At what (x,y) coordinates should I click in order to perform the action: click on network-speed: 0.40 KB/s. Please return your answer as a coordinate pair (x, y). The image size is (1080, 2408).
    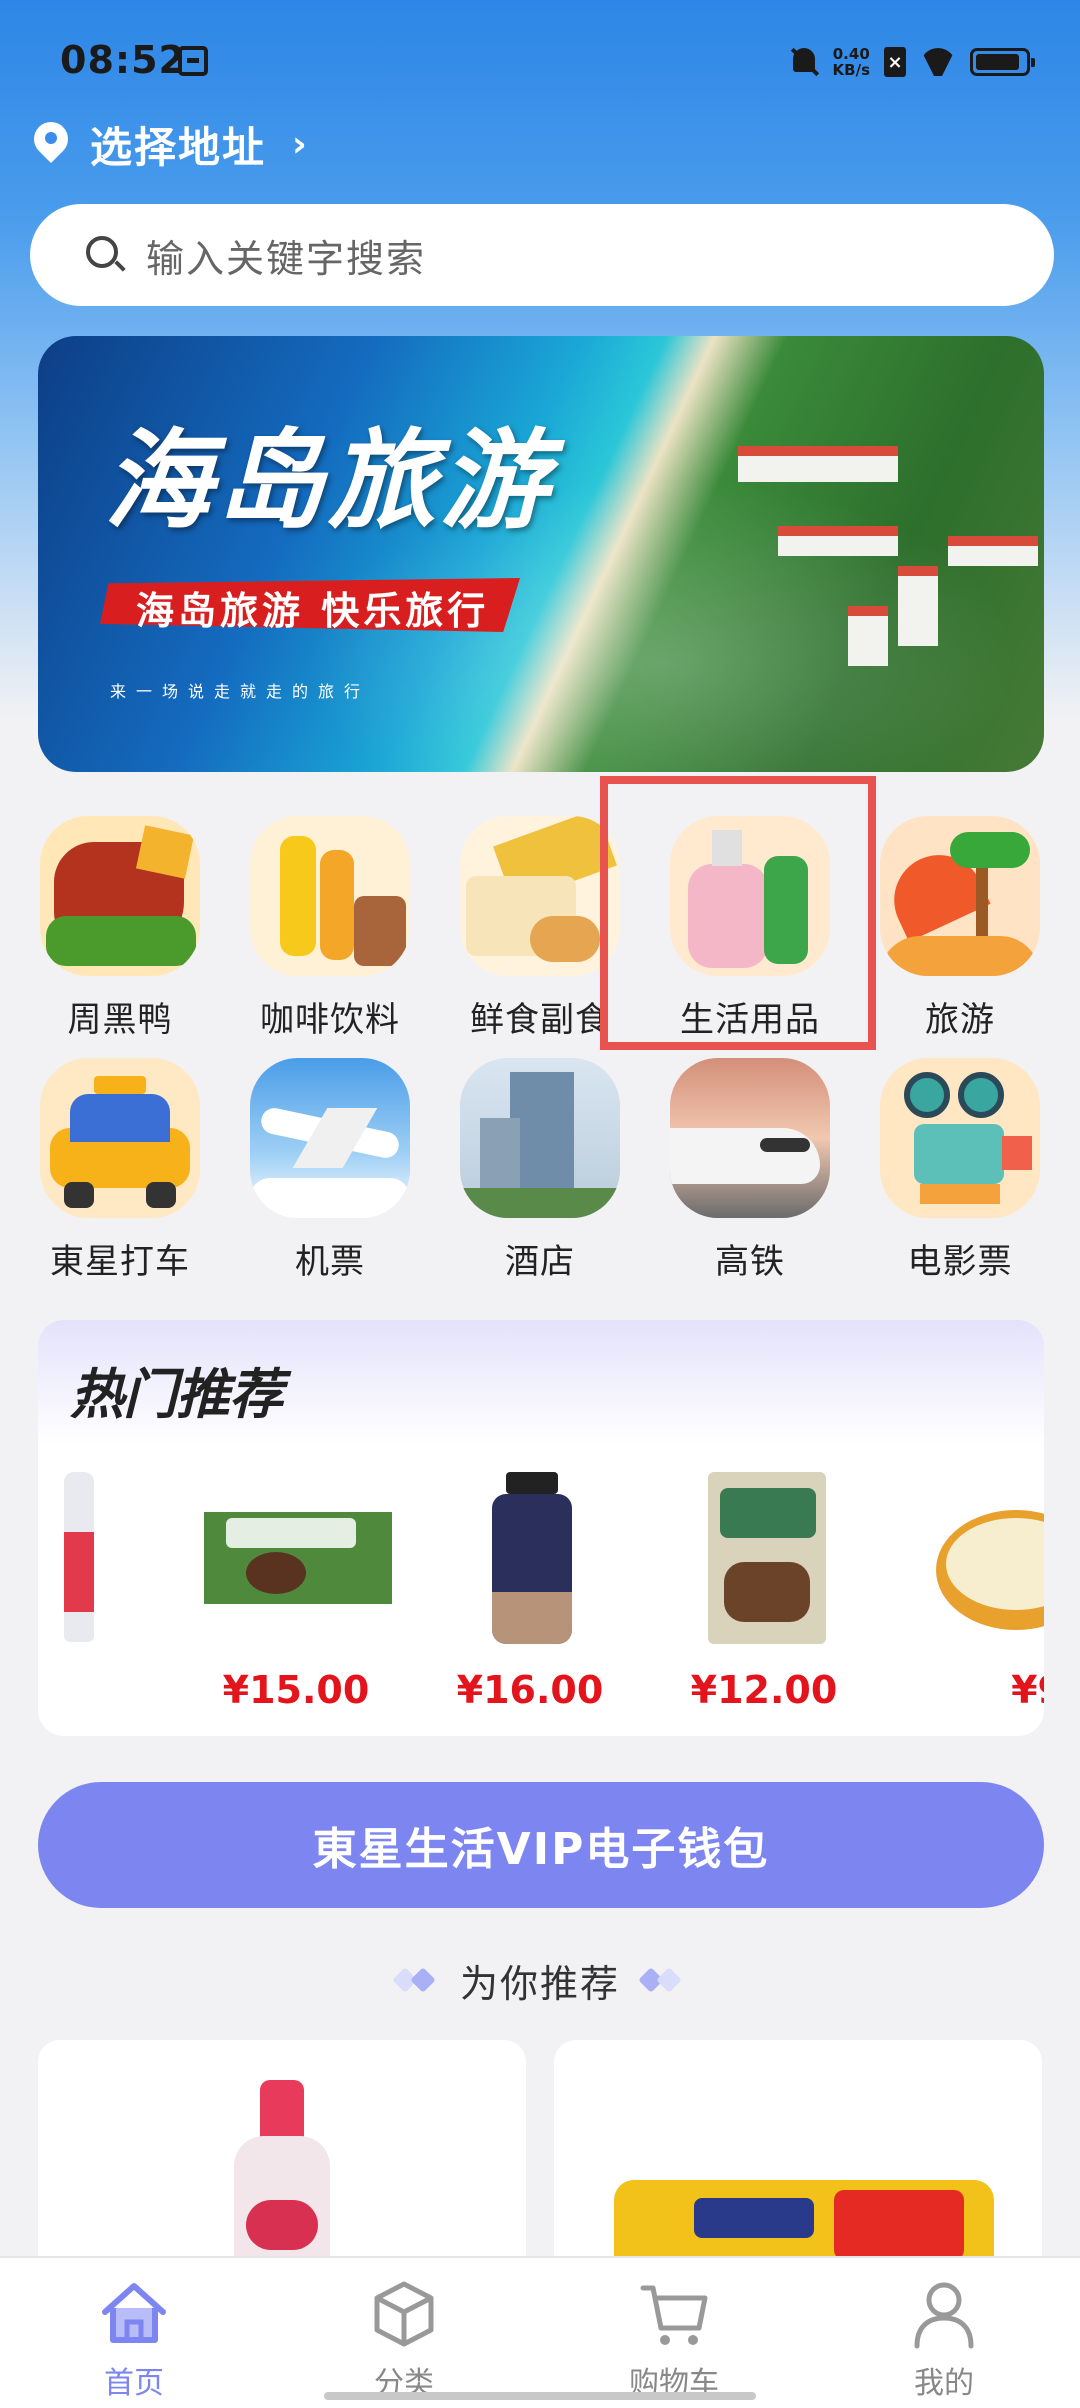
    Looking at the image, I should click on (851, 62).